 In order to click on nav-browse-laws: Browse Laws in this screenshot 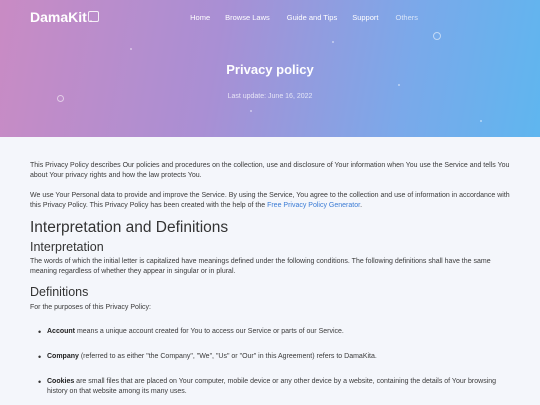, I will do `click(247, 17)`.